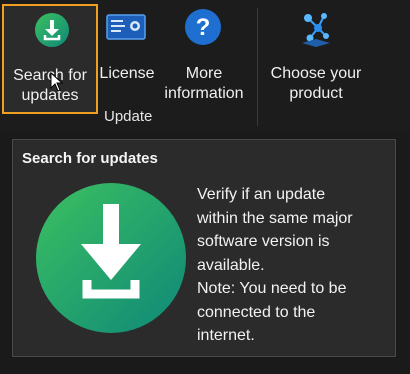 The height and width of the screenshot is (374, 410). Describe the element at coordinates (127, 73) in the screenshot. I see `license-button-label: License` at that location.